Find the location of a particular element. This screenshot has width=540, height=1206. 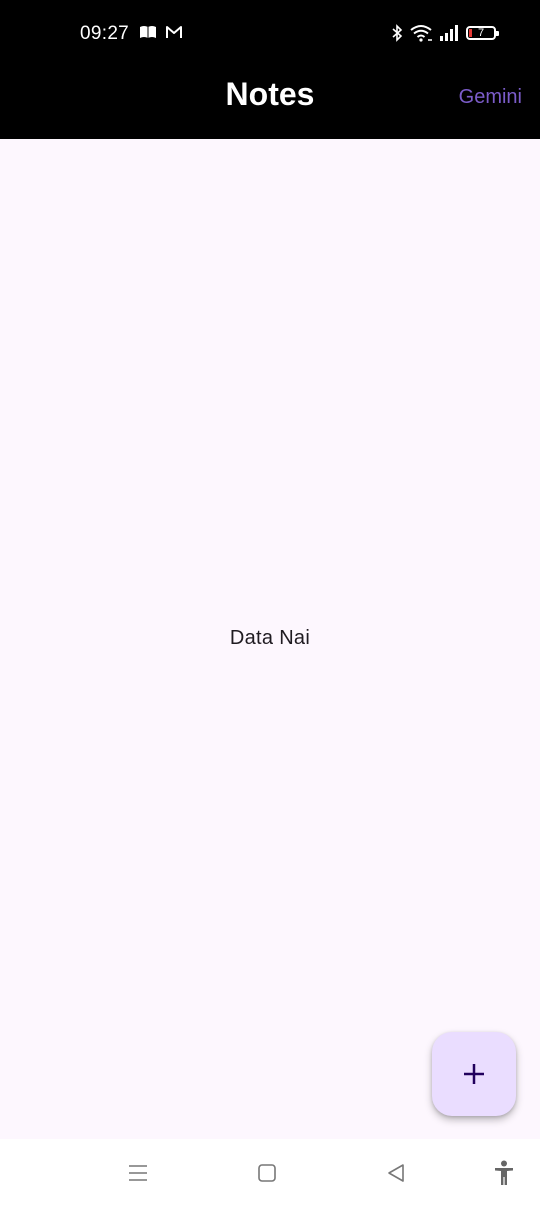

gmail-icon is located at coordinates (174, 32).